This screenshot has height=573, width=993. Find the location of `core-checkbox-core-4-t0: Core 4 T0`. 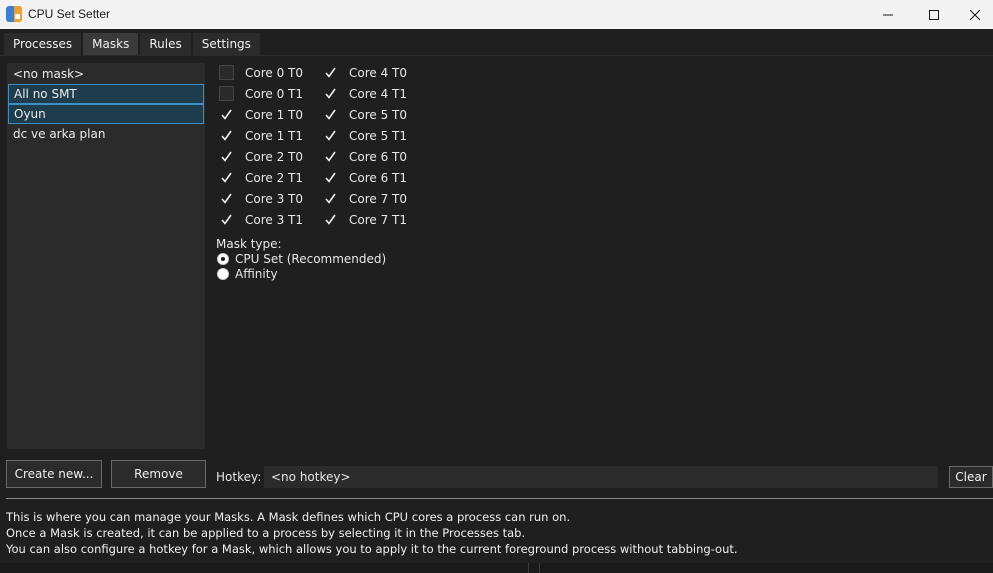

core-checkbox-core-4-t0: Core 4 T0 is located at coordinates (365, 72).